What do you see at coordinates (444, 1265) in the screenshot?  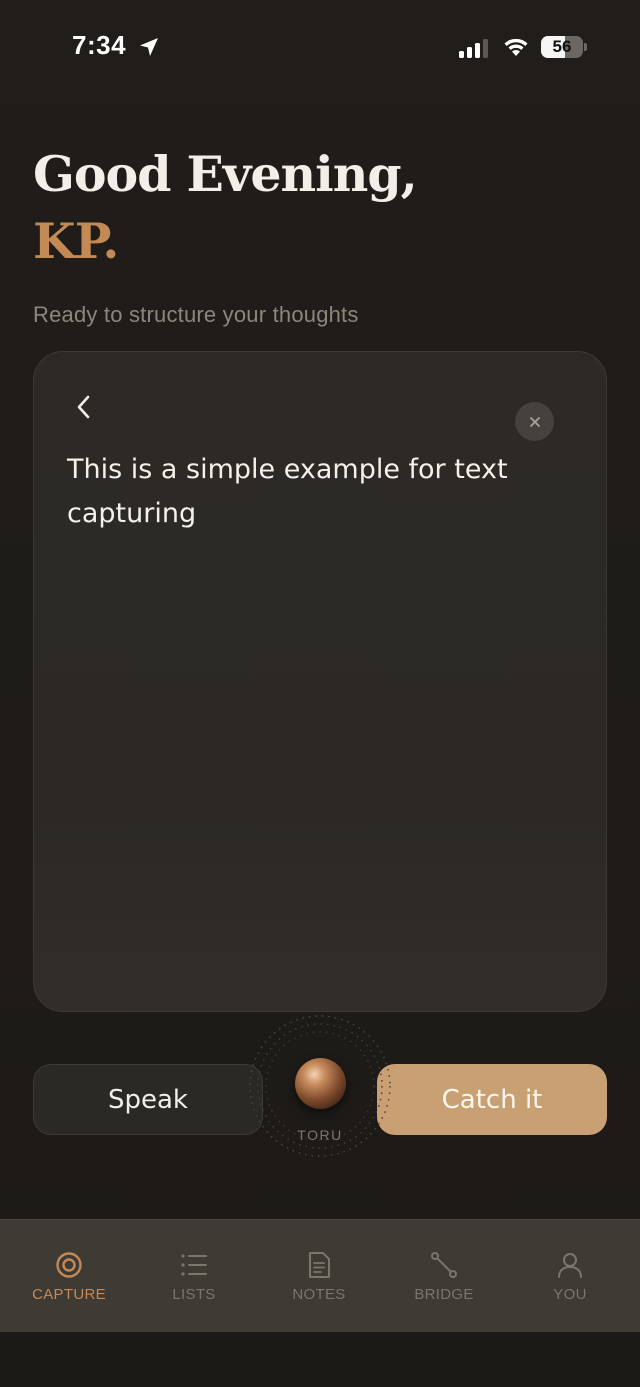 I see `bridge-icon` at bounding box center [444, 1265].